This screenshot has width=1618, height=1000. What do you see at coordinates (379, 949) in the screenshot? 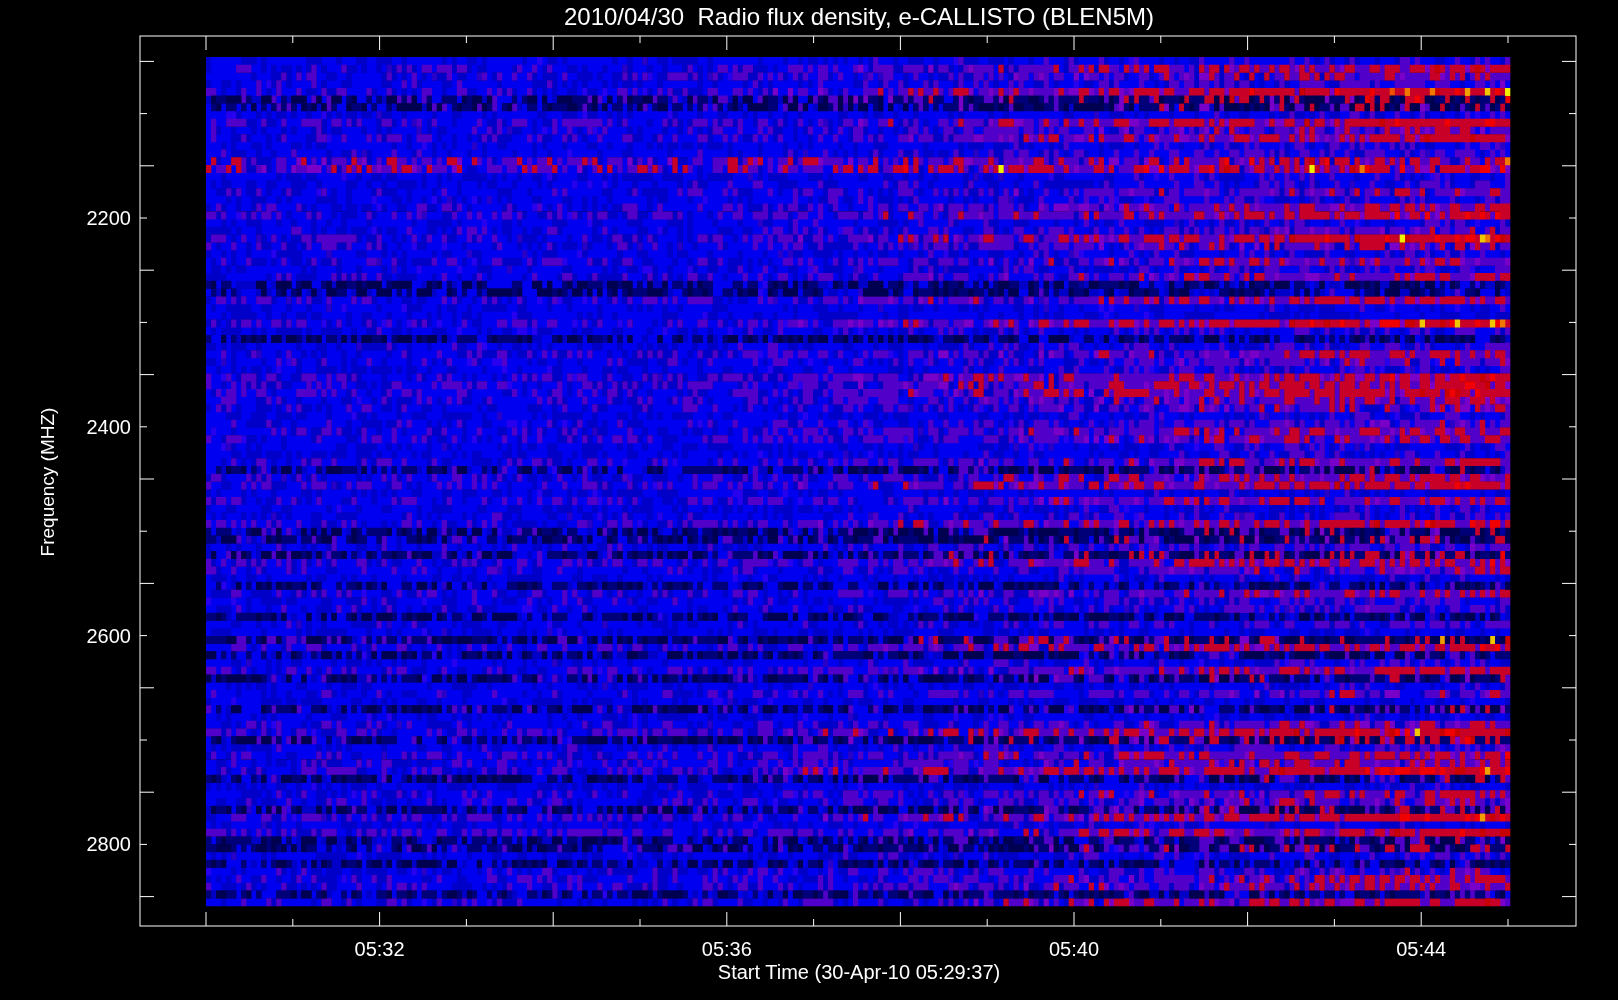
I see `x-tick-label: 05:32` at bounding box center [379, 949].